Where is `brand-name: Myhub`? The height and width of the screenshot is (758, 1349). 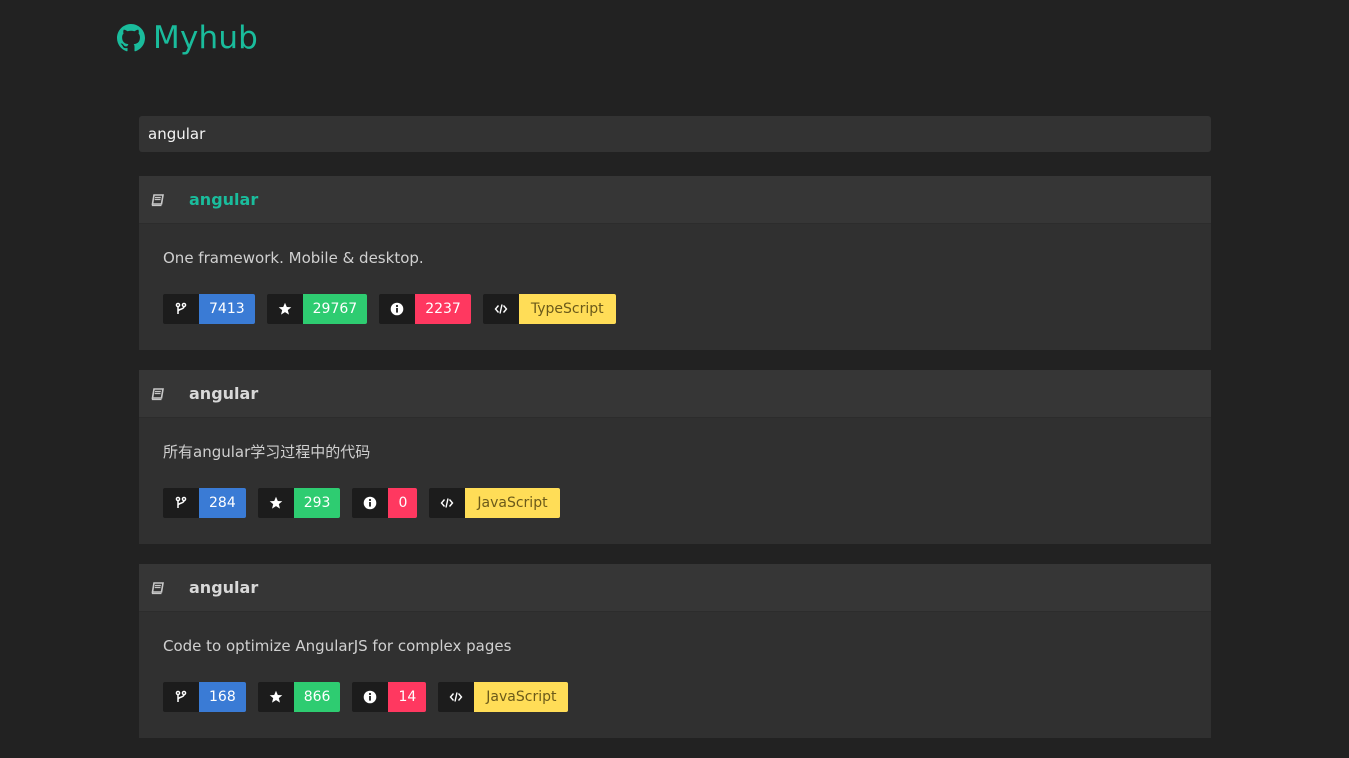 brand-name: Myhub is located at coordinates (206, 38).